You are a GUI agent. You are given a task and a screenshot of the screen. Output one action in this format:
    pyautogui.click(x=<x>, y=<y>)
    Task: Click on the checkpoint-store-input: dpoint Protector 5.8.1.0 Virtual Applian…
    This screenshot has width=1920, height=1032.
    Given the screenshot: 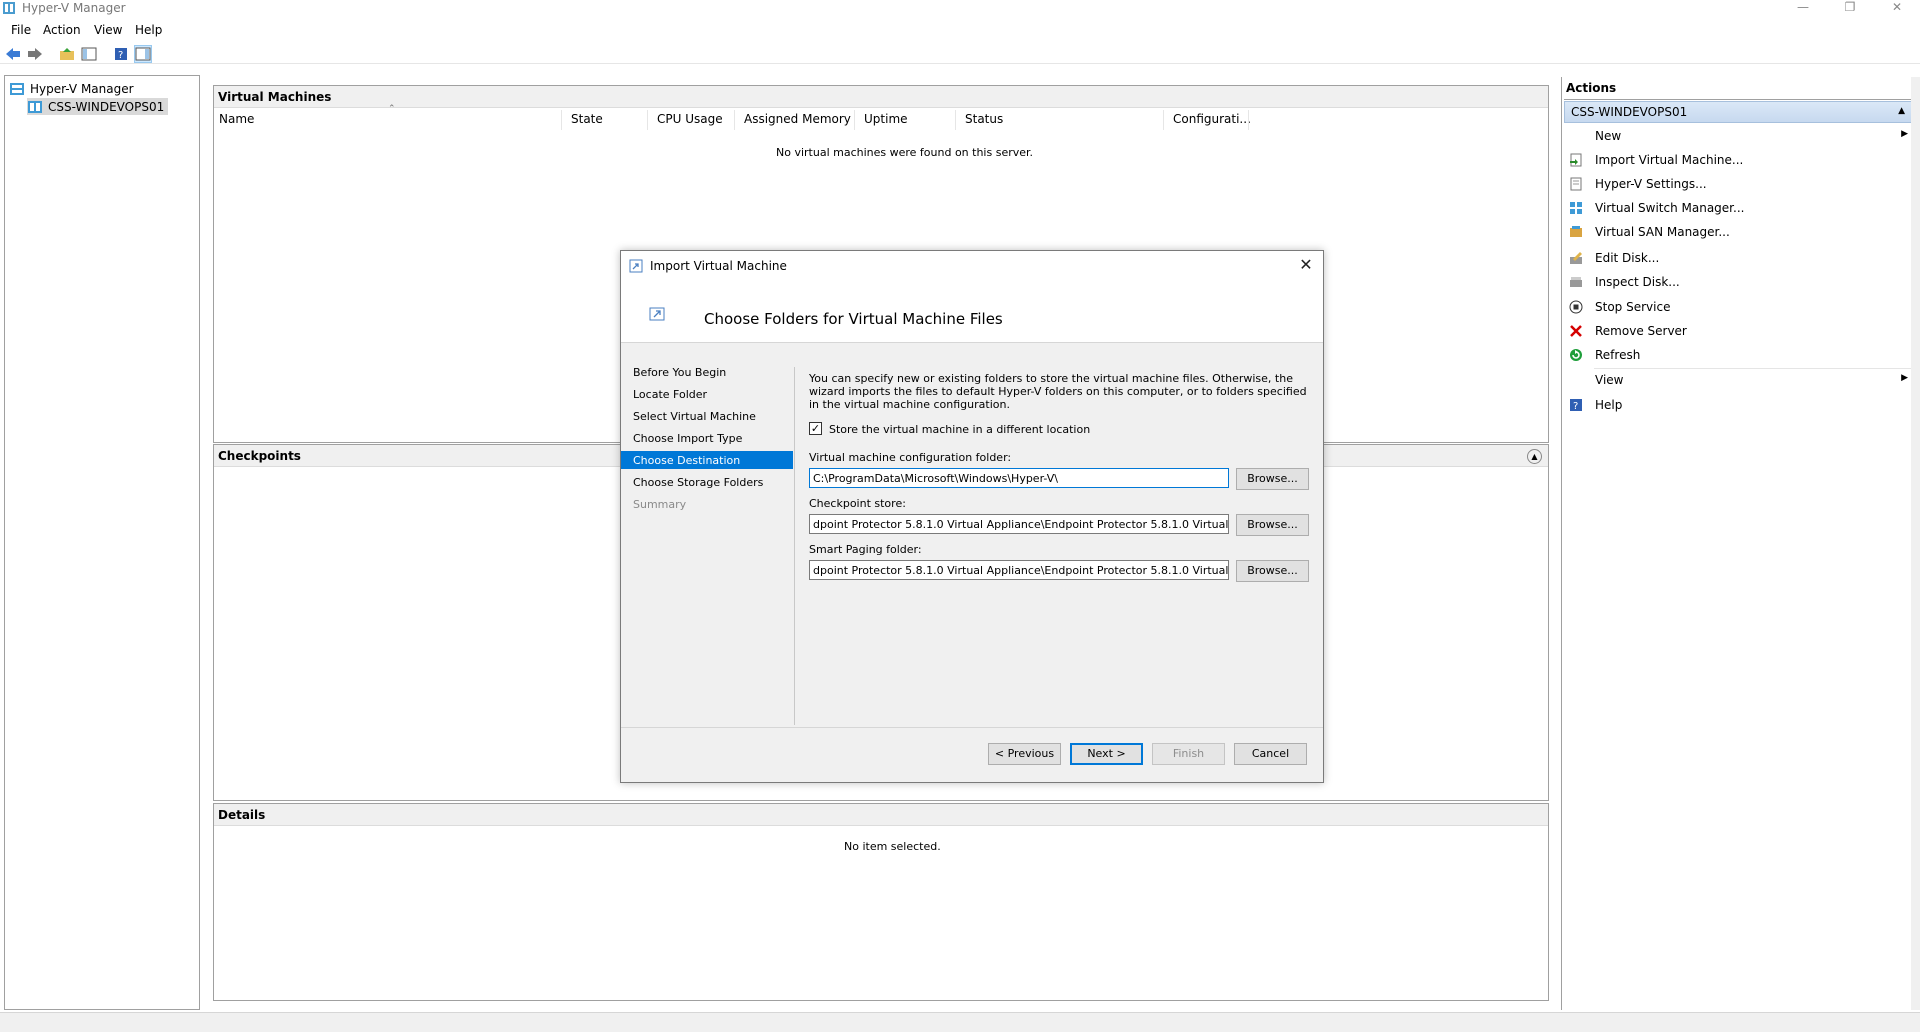 What is the action you would take?
    pyautogui.click(x=1019, y=524)
    